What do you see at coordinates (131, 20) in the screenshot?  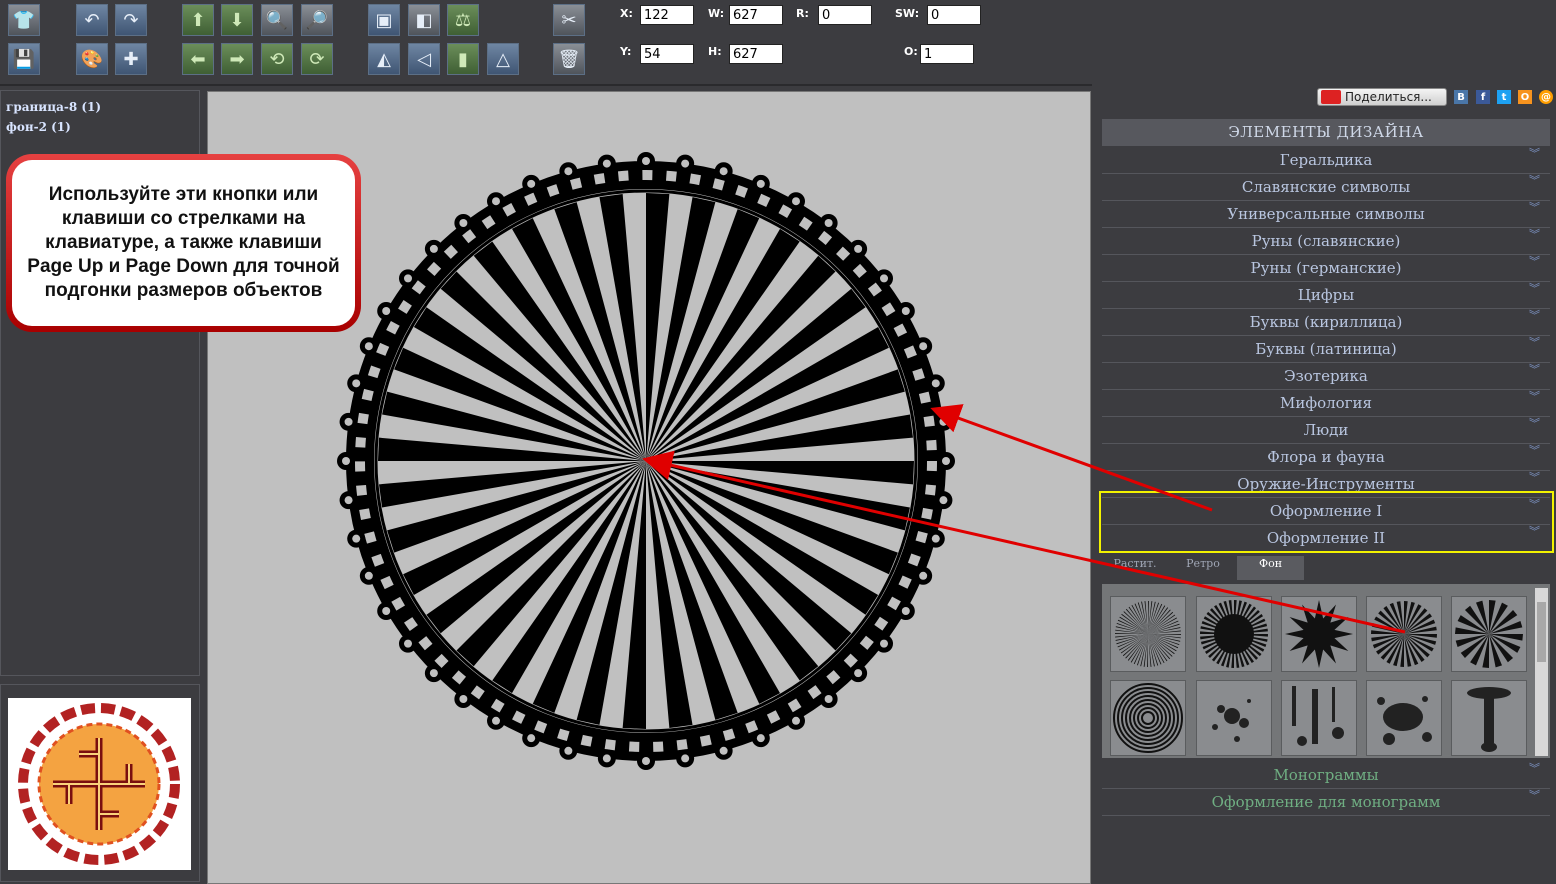 I see `redo-icon: ↷` at bounding box center [131, 20].